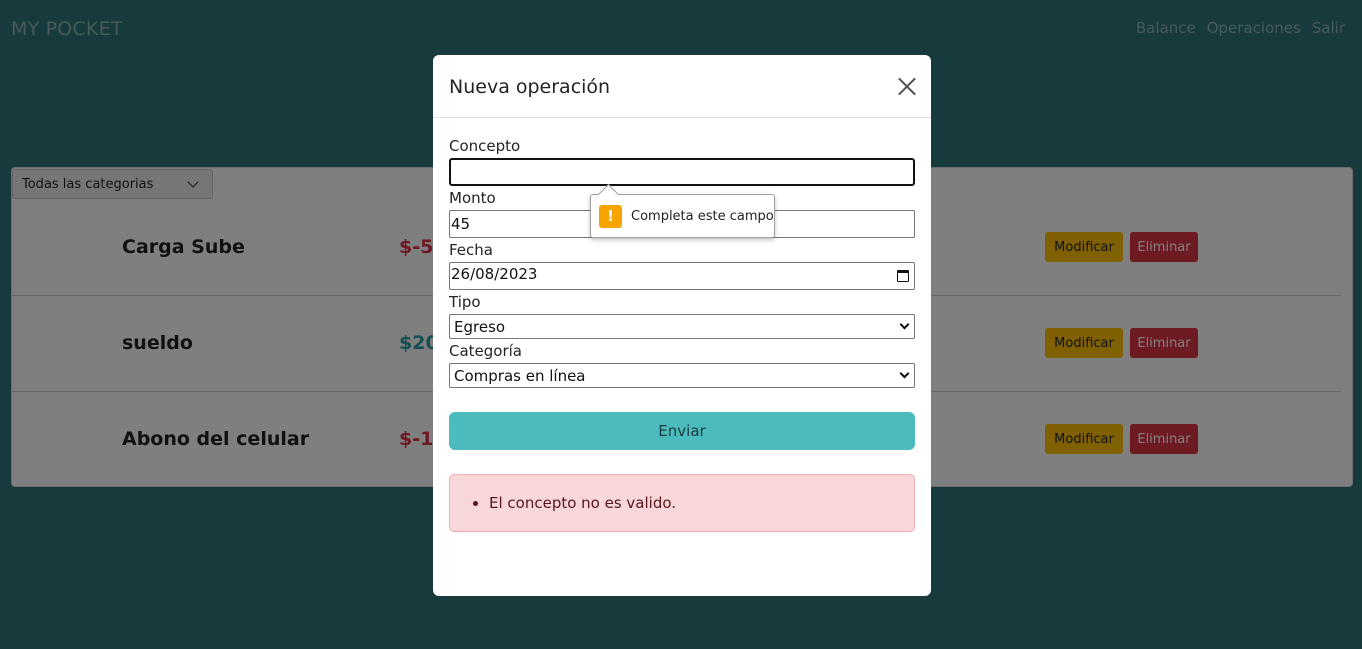 This screenshot has height=649, width=1362. What do you see at coordinates (530, 87) in the screenshot?
I see `modal-title: Nueva operación` at bounding box center [530, 87].